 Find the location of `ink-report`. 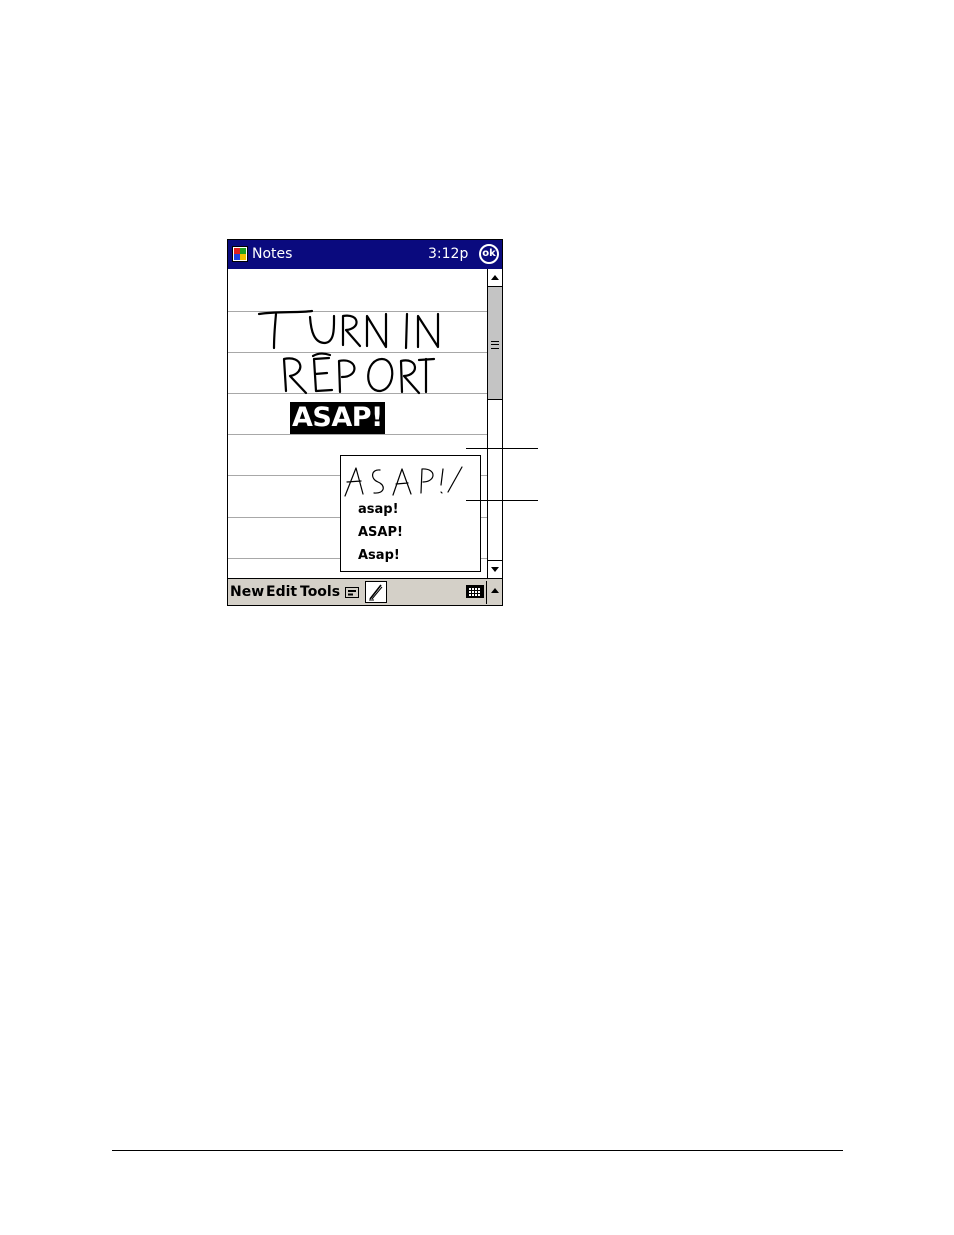

ink-report is located at coordinates (359, 373).